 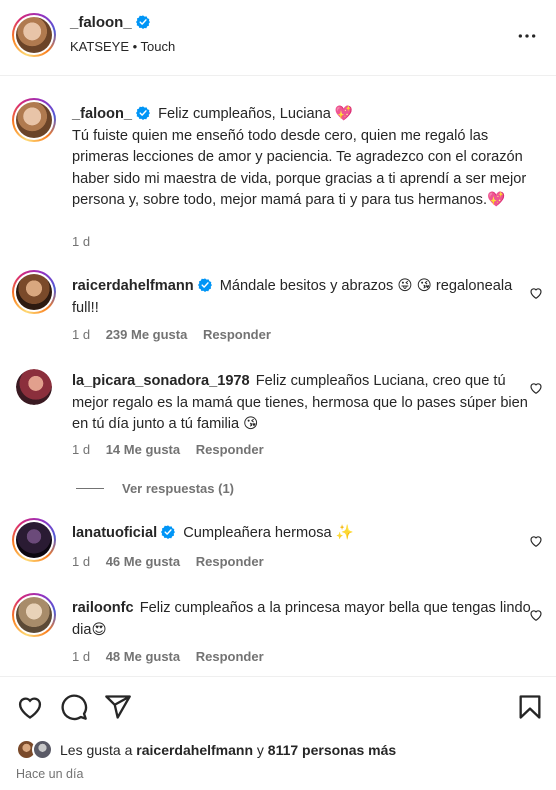 I want to click on likes-others: 8117 personas más, so click(x=332, y=750).